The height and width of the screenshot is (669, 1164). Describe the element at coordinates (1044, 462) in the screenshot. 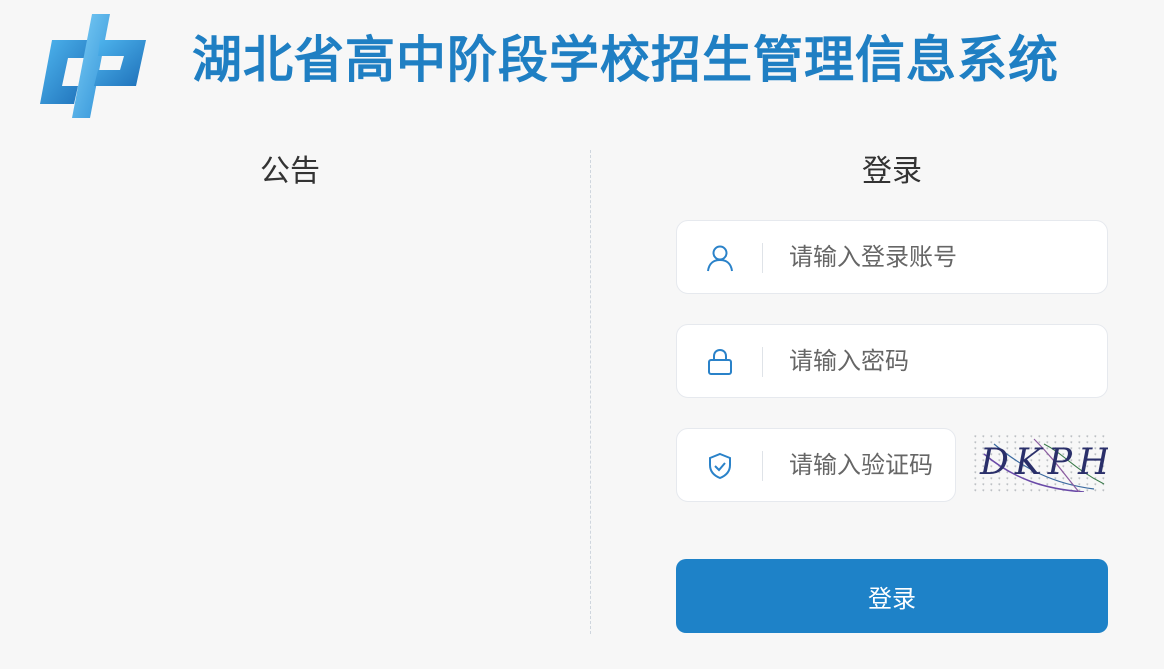

I see `captcha-code: DKPH` at that location.